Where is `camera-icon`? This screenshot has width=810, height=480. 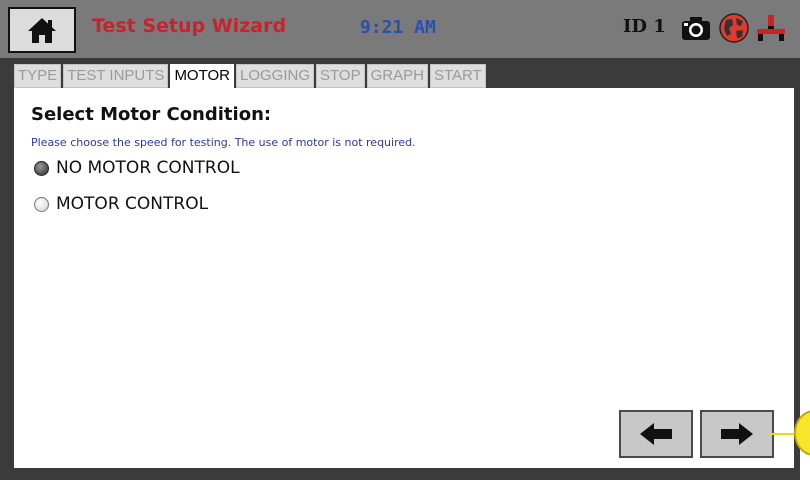 camera-icon is located at coordinates (696, 28).